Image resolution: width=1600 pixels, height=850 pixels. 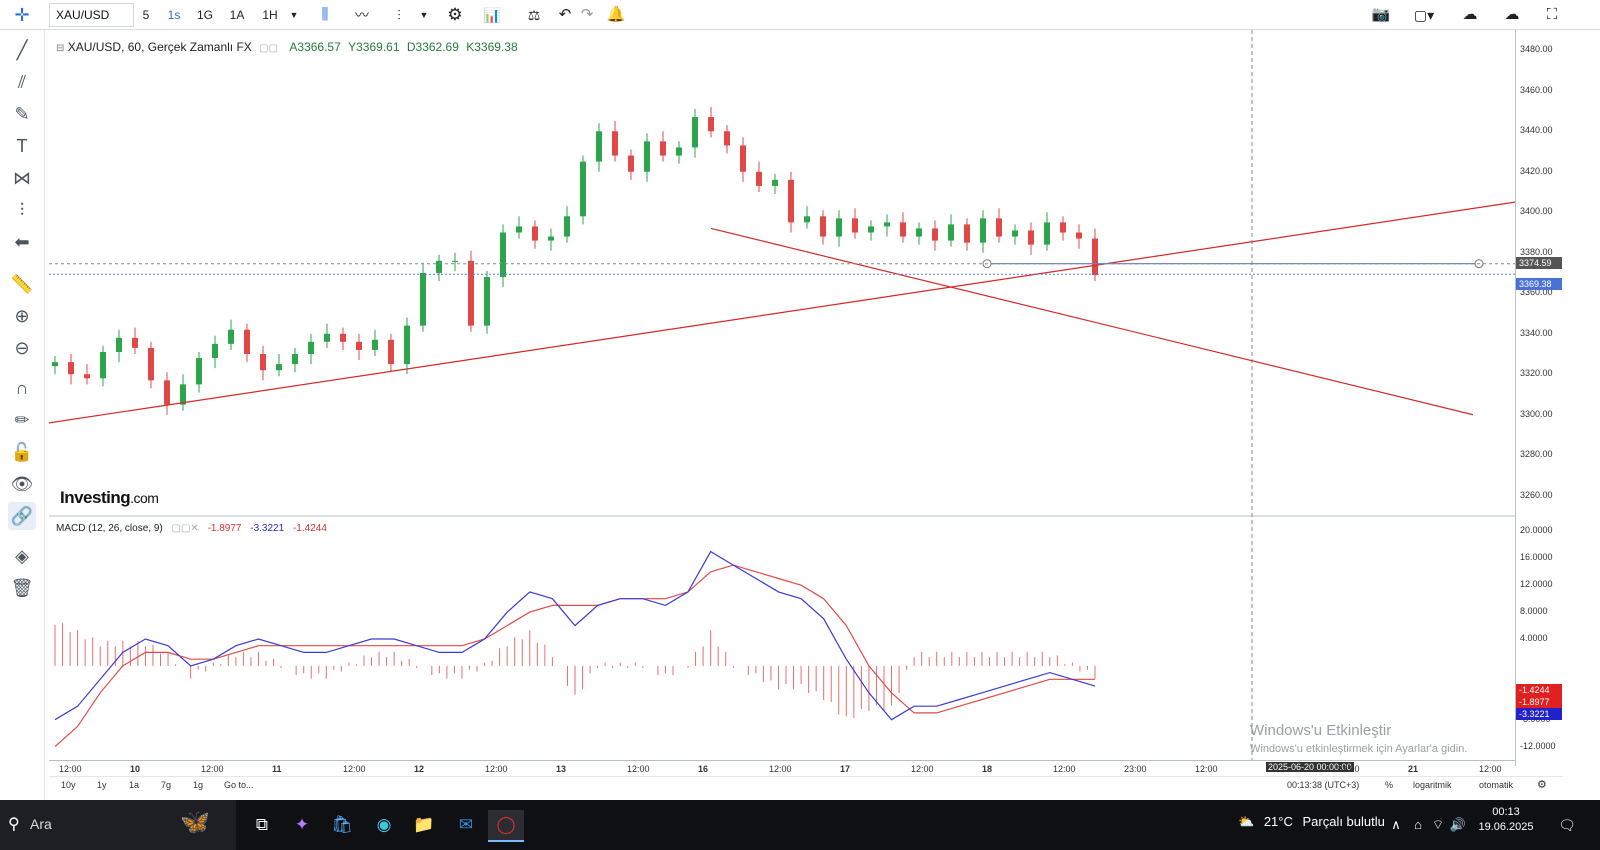 I want to click on range-1a: 1a, so click(x=134, y=785).